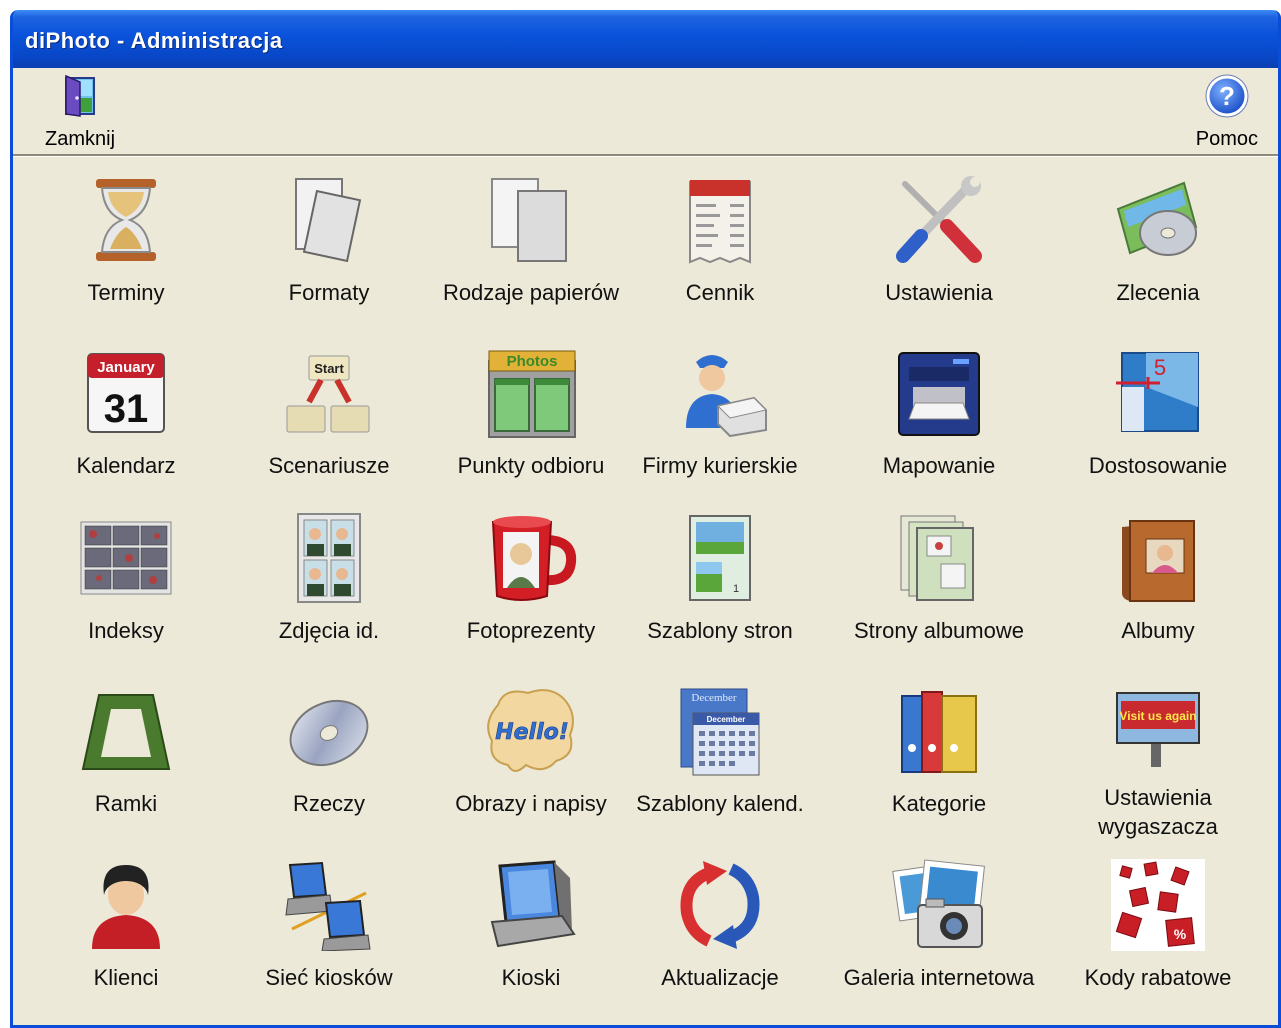 The image size is (1281, 1028). I want to click on item-label: Scenariusze, so click(329, 465).